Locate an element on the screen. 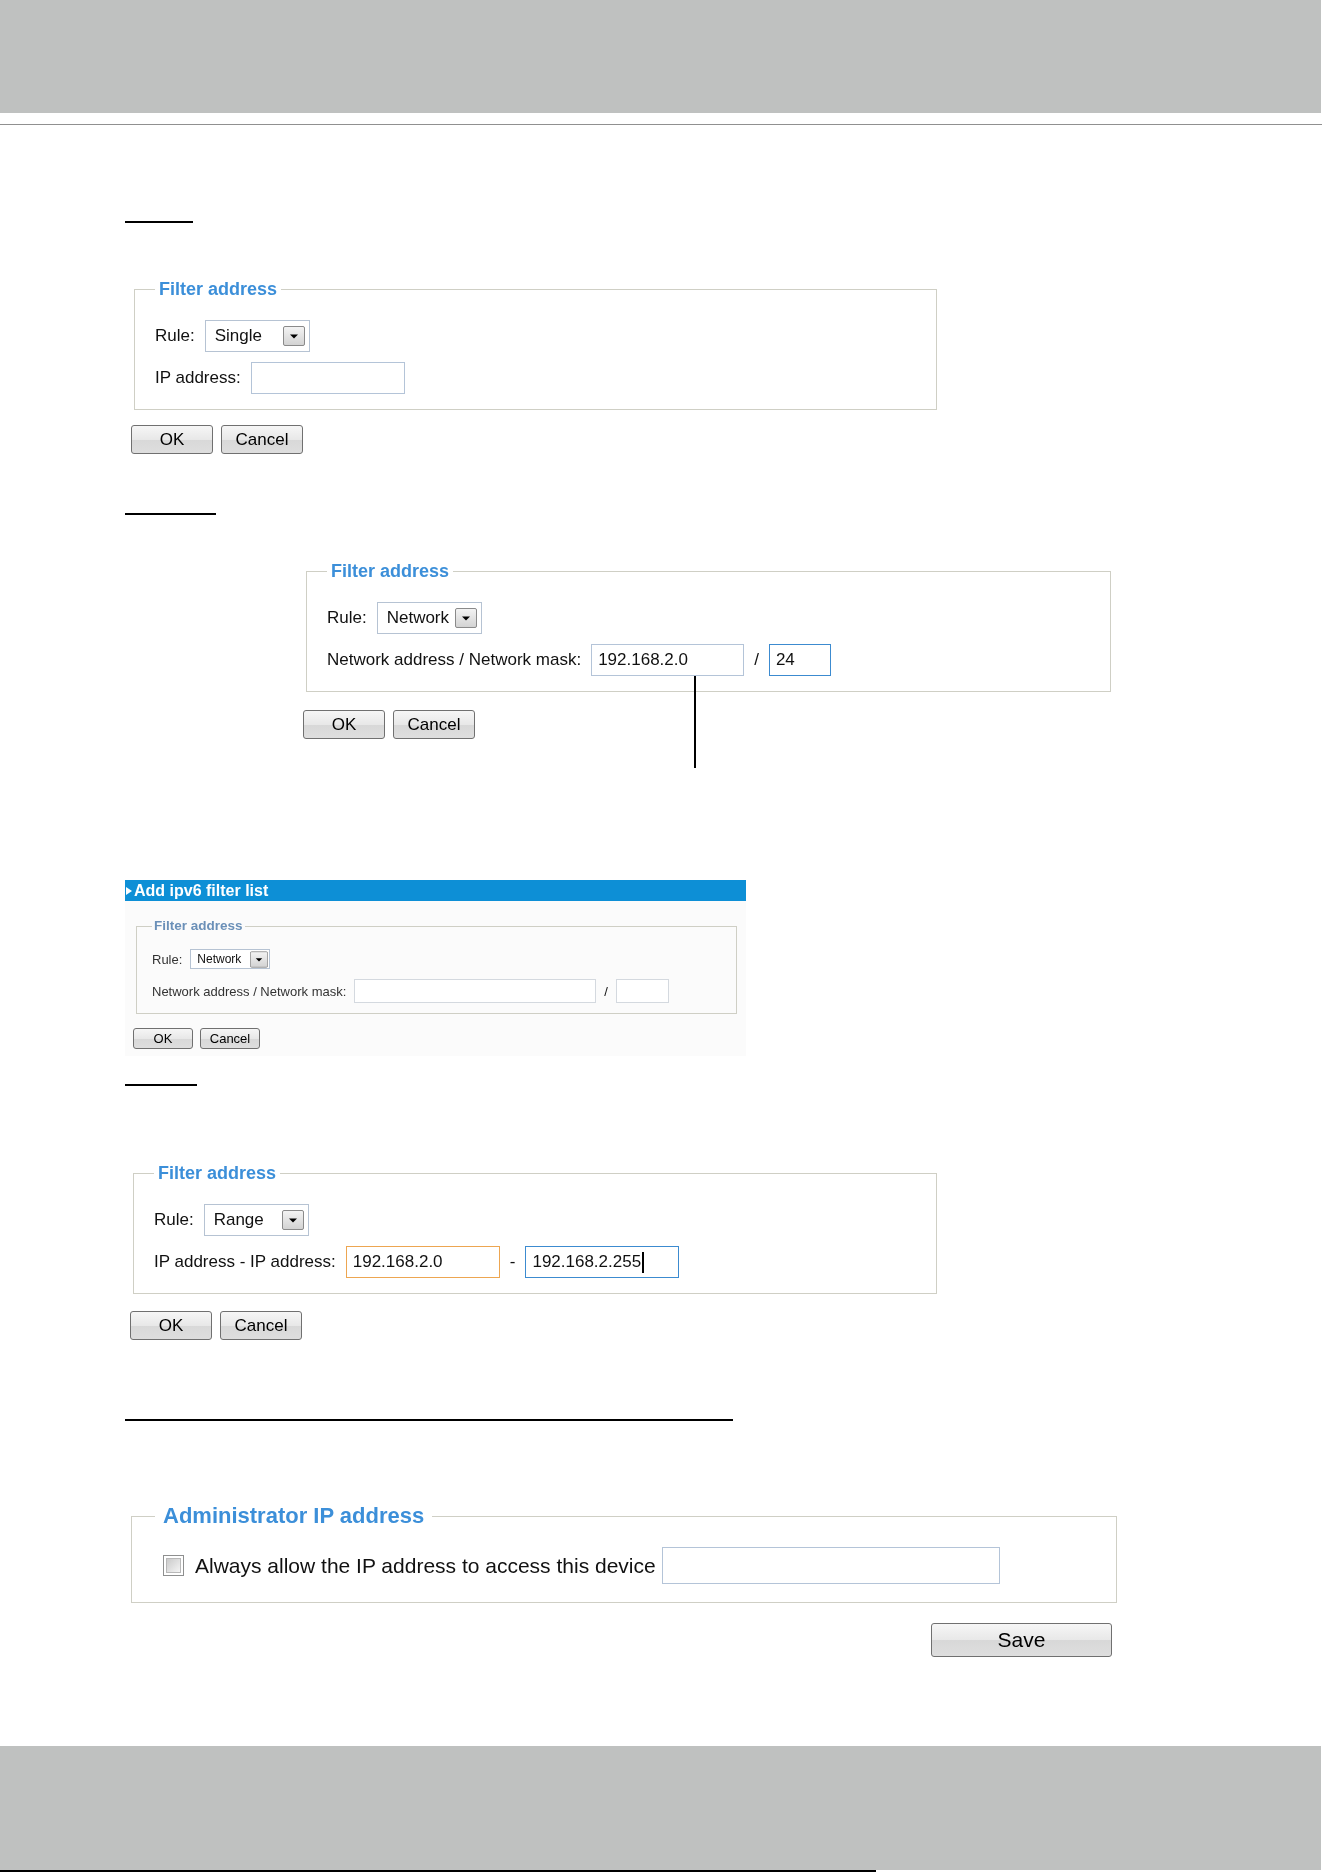  ip-address-field: 192.168.2.255 is located at coordinates (602, 1262).